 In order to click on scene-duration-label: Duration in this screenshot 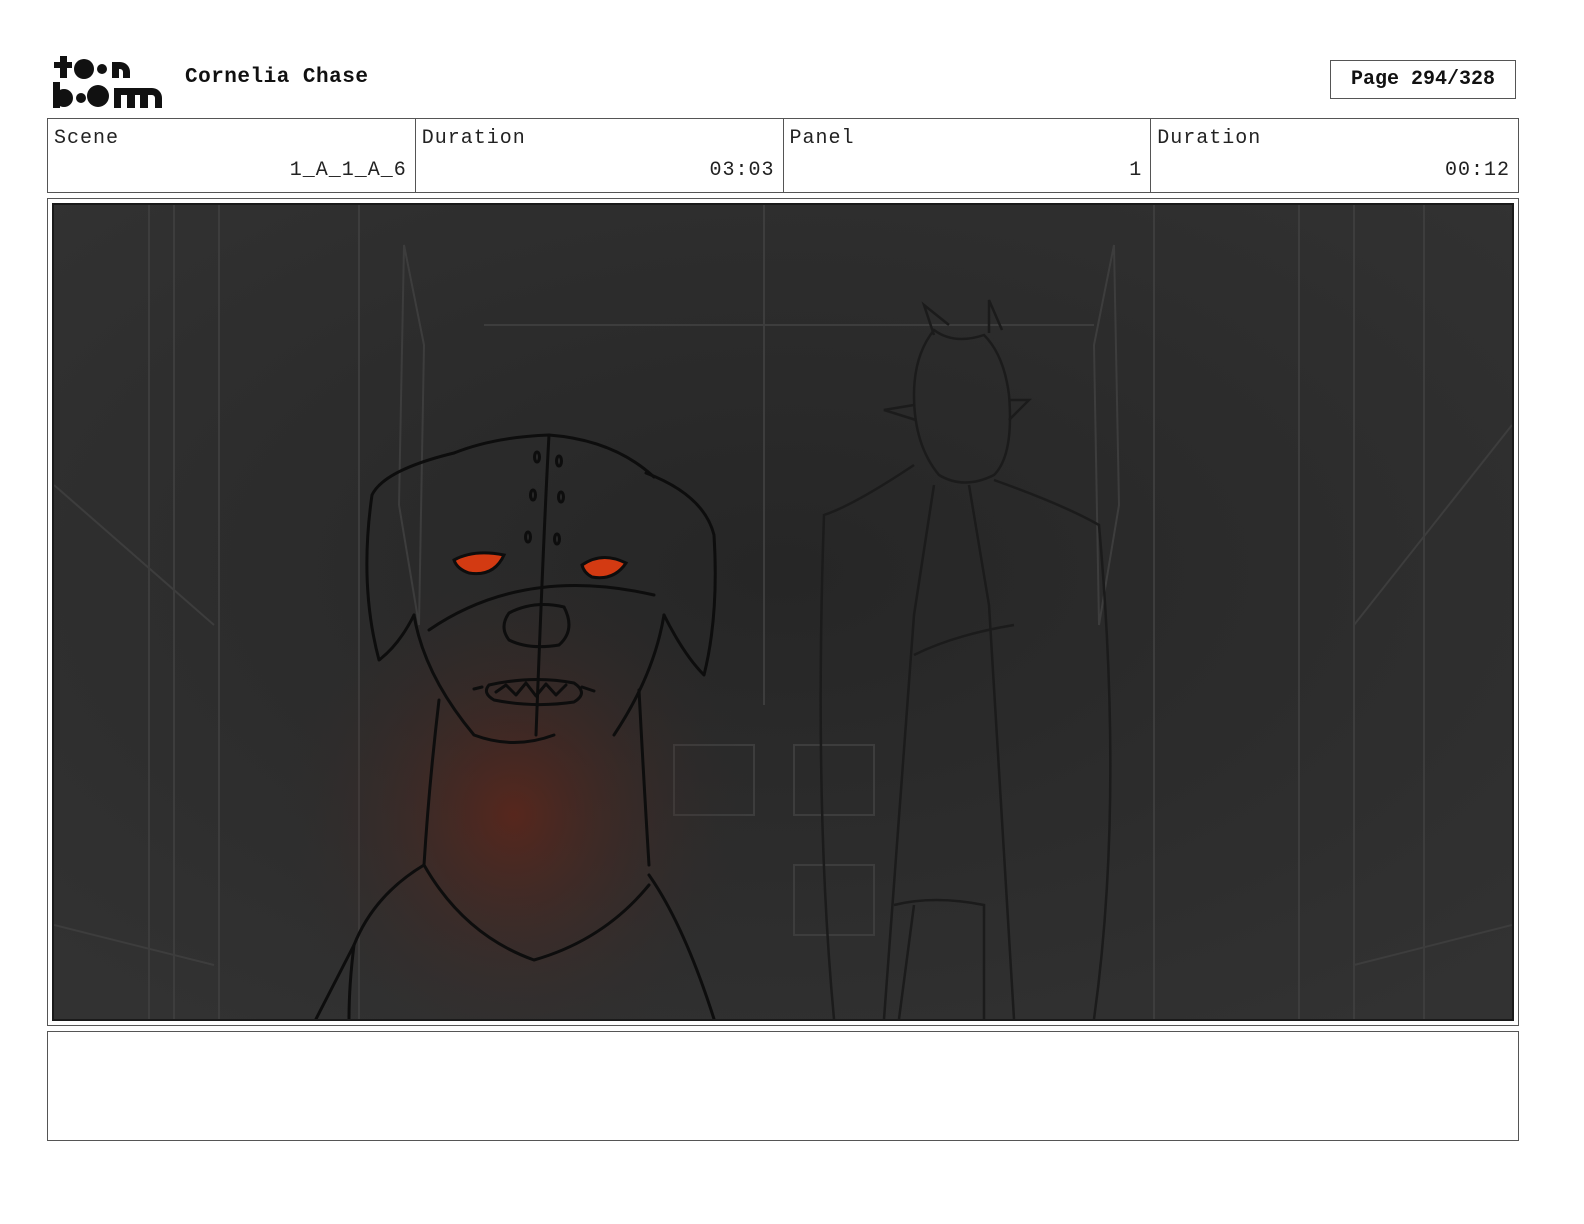, I will do `click(473, 138)`.